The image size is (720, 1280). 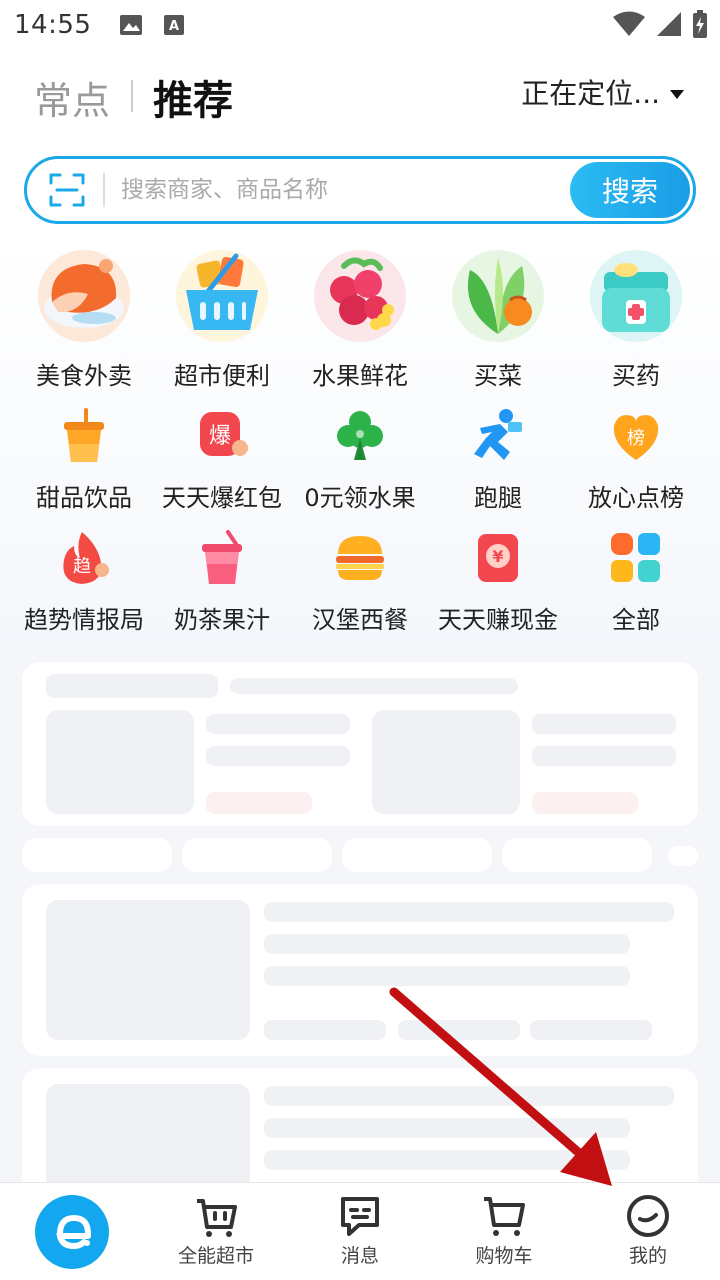 I want to click on category-ranking: 榜 放心点榜, so click(x=636, y=456).